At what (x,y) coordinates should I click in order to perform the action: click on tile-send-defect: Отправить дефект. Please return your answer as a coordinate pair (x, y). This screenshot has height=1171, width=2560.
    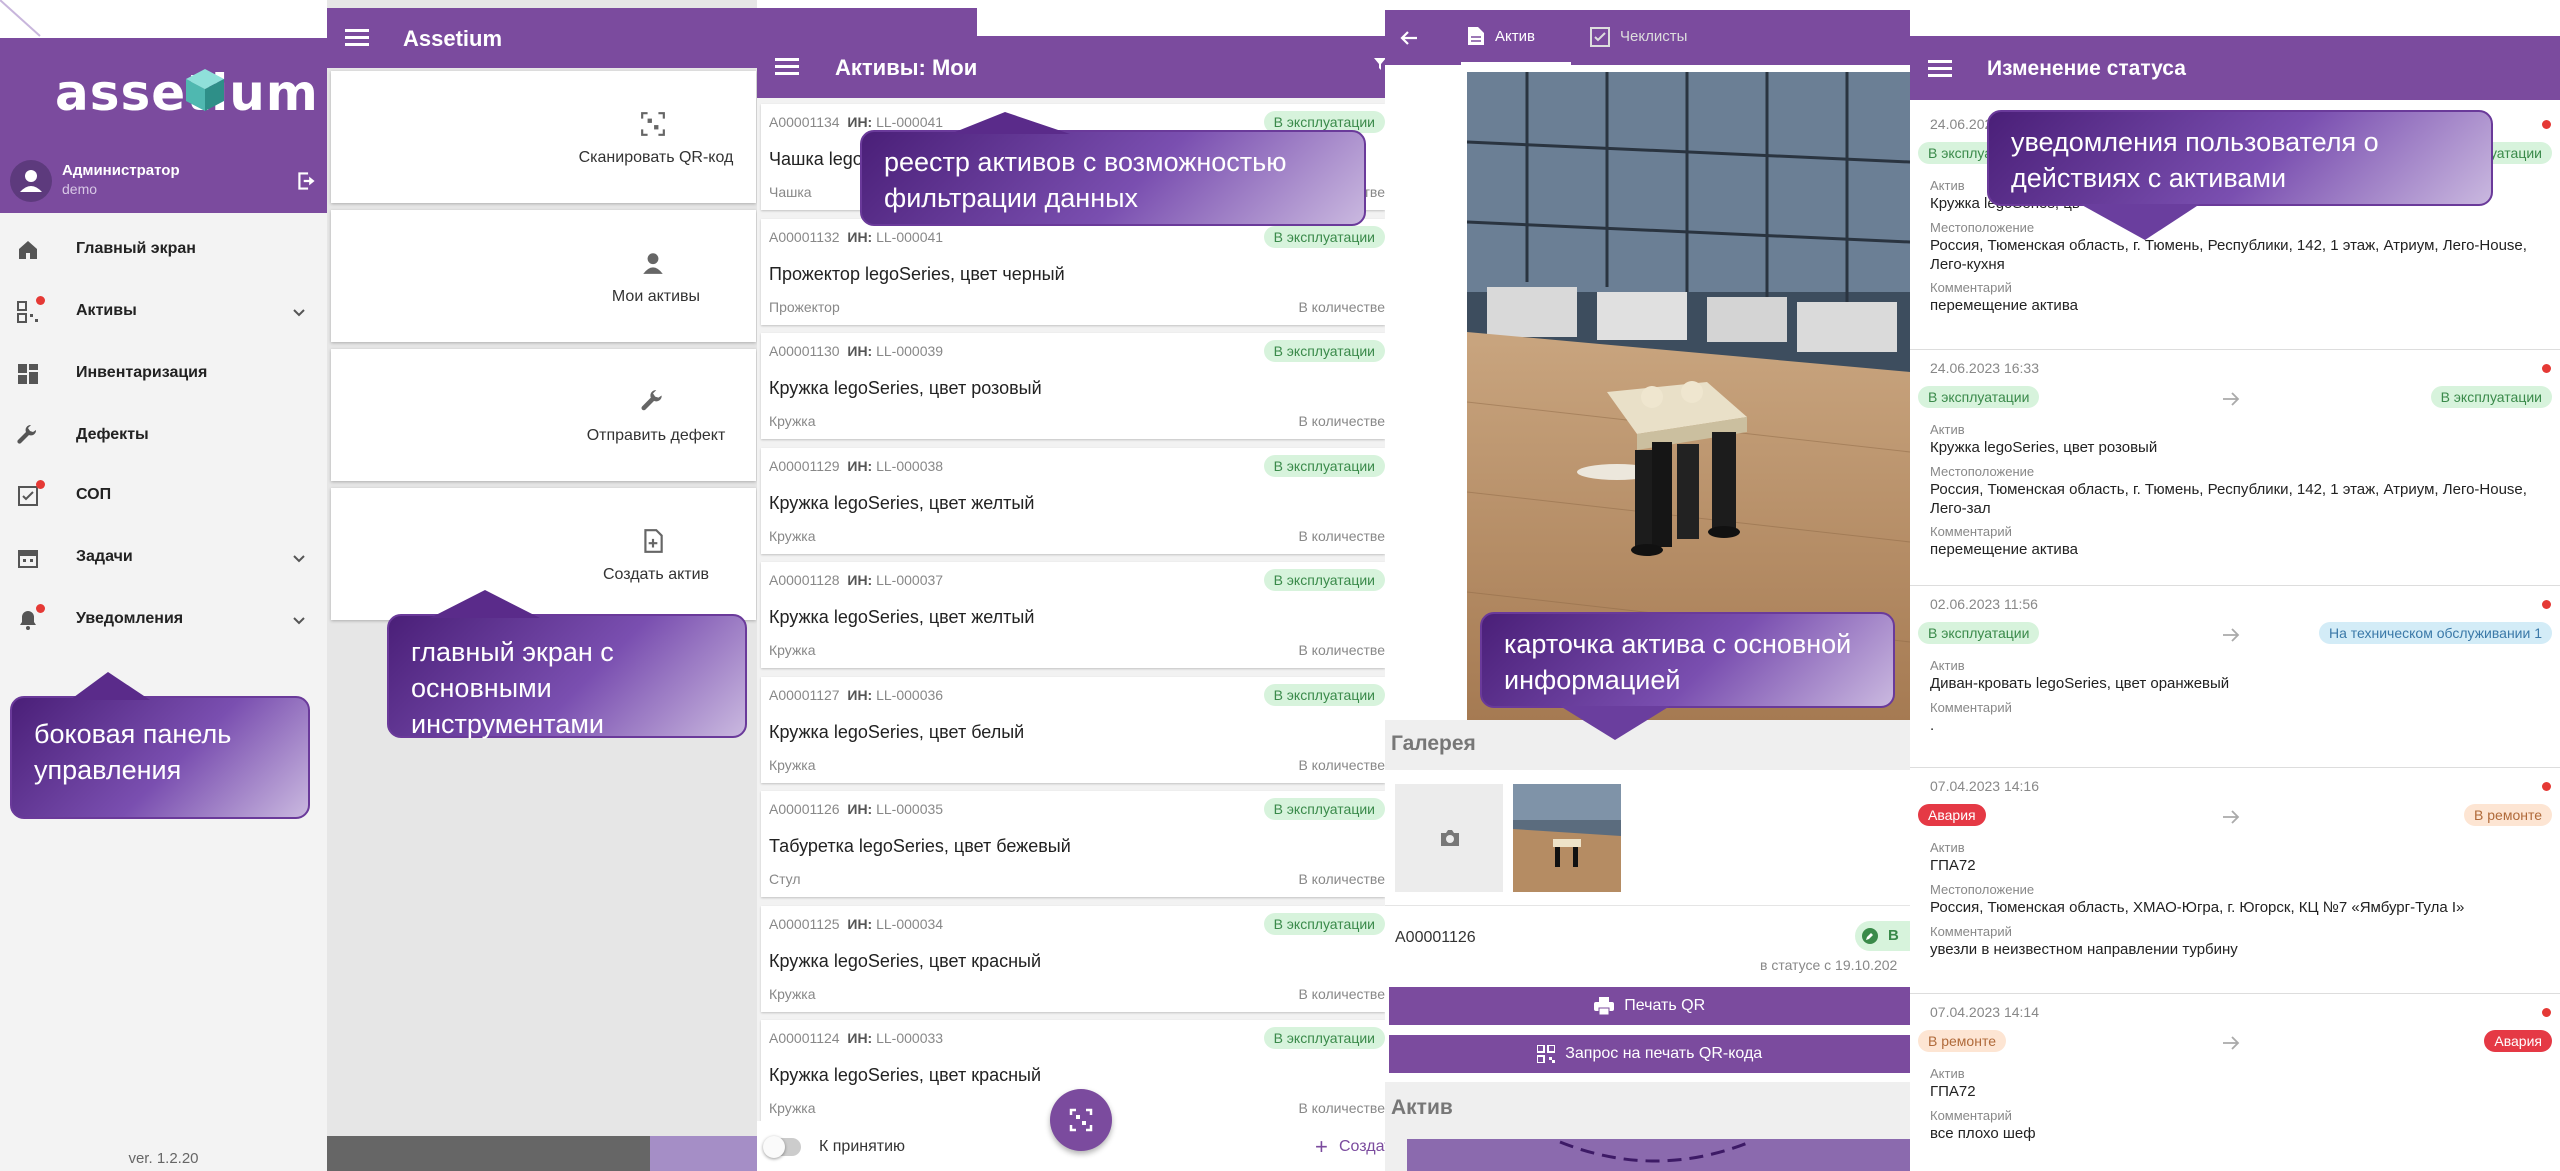
    Looking at the image, I should click on (543, 415).